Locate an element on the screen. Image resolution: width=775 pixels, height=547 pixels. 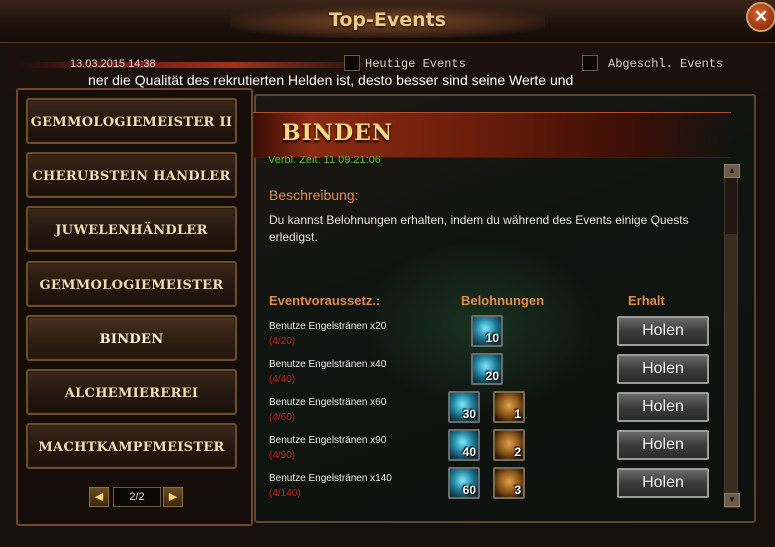
reward-count: 10 is located at coordinates (492, 338).